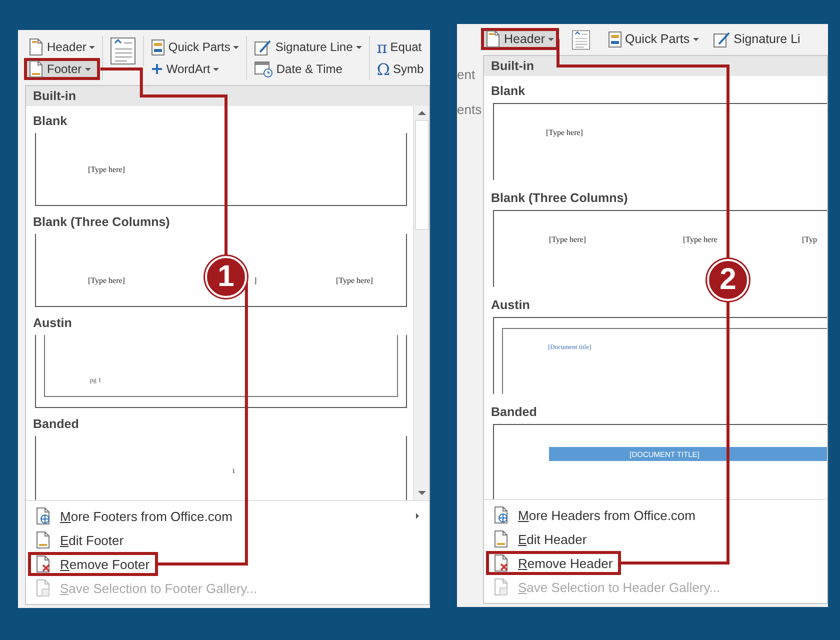 This screenshot has height=640, width=840. I want to click on signature-line-button: Signature Li, so click(757, 39).